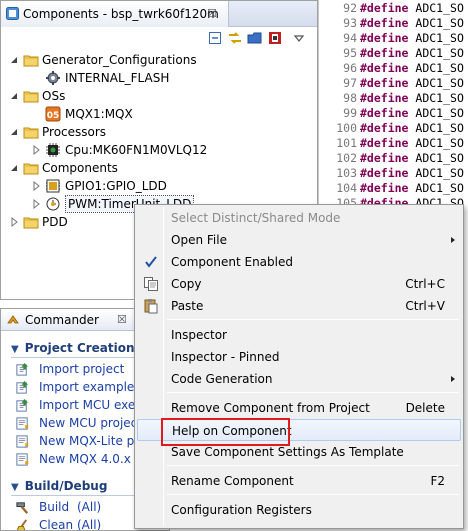 This screenshot has height=531, width=468. Describe the element at coordinates (299, 284) in the screenshot. I see `menu-item-copy: Copy Ctrl+C` at that location.